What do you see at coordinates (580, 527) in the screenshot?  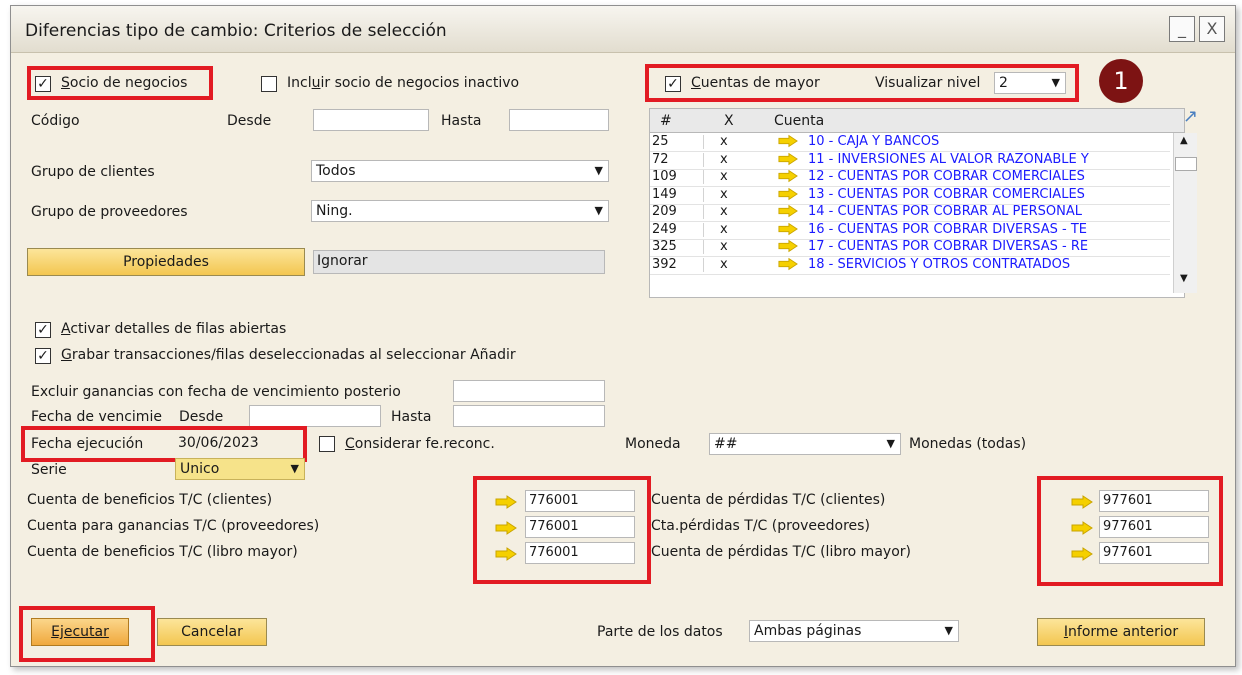 I see `gan-prov-input: 776001` at bounding box center [580, 527].